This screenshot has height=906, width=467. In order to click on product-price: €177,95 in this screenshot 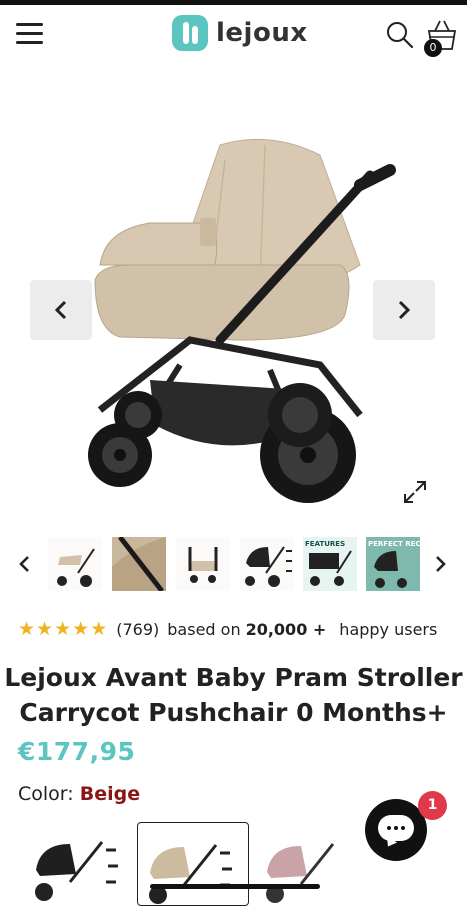, I will do `click(77, 751)`.